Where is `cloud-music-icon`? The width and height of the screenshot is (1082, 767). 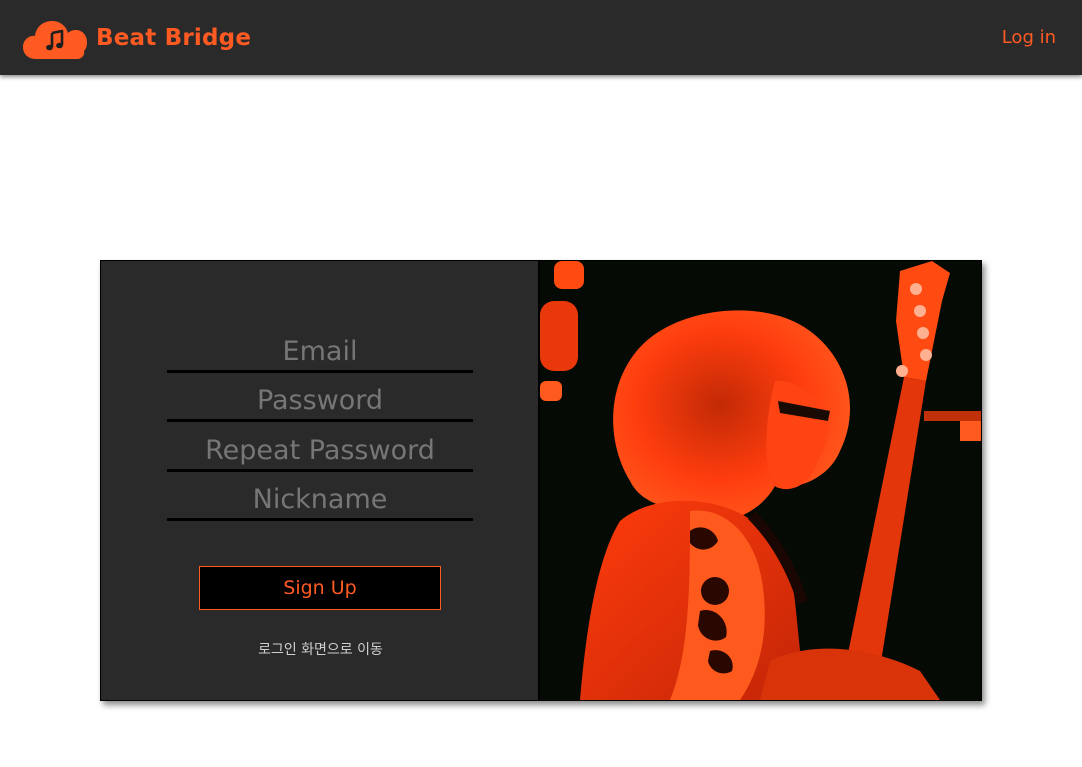
cloud-music-icon is located at coordinates (55, 39).